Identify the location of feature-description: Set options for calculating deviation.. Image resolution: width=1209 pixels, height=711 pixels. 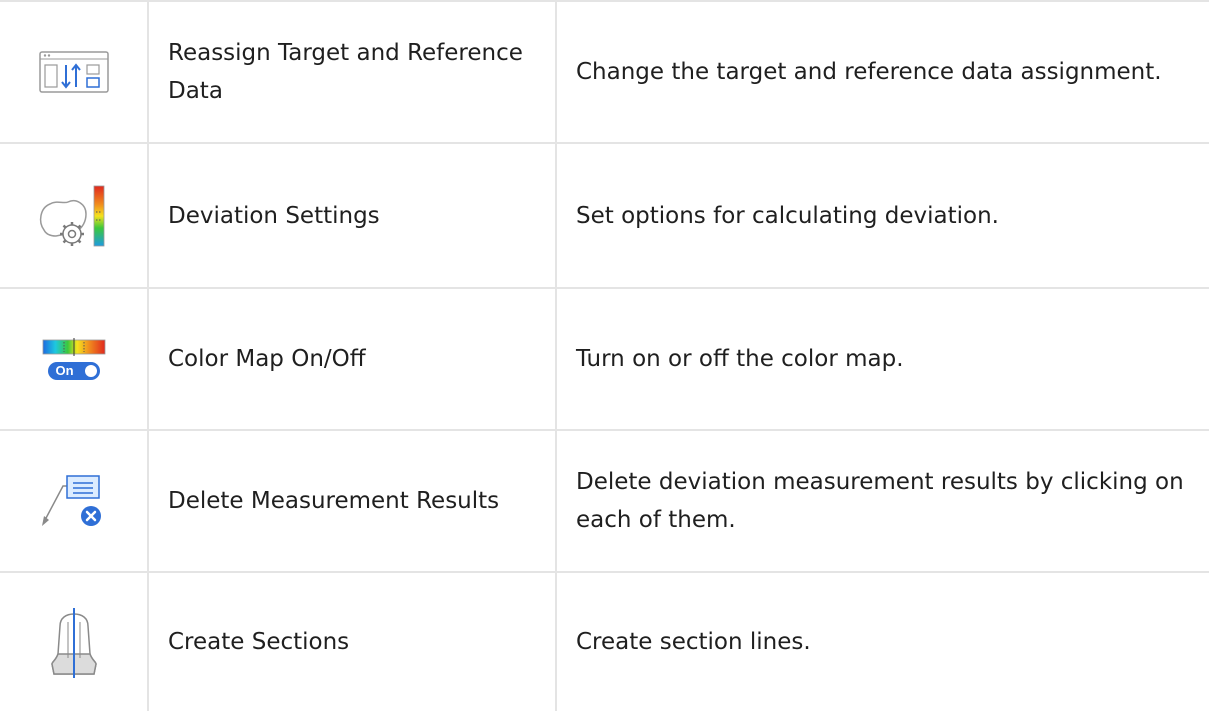
(787, 215).